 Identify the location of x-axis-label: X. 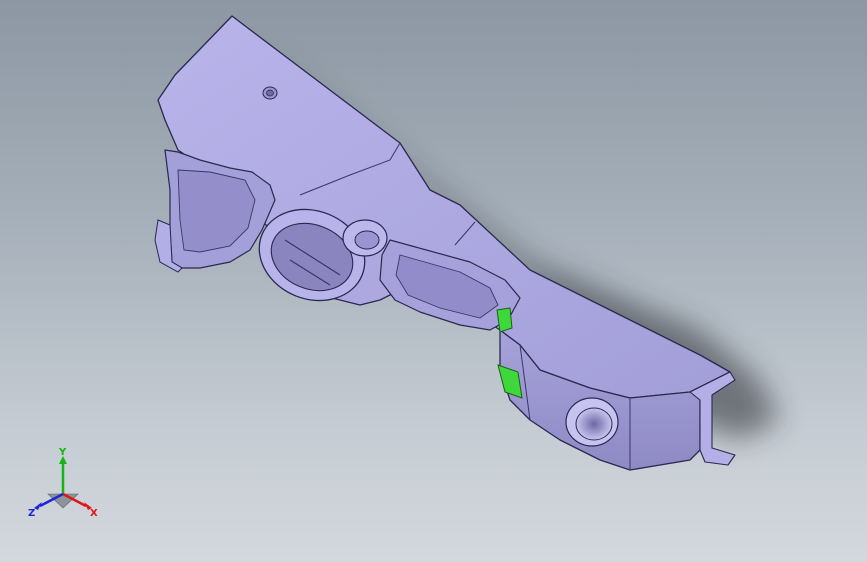
(94, 513).